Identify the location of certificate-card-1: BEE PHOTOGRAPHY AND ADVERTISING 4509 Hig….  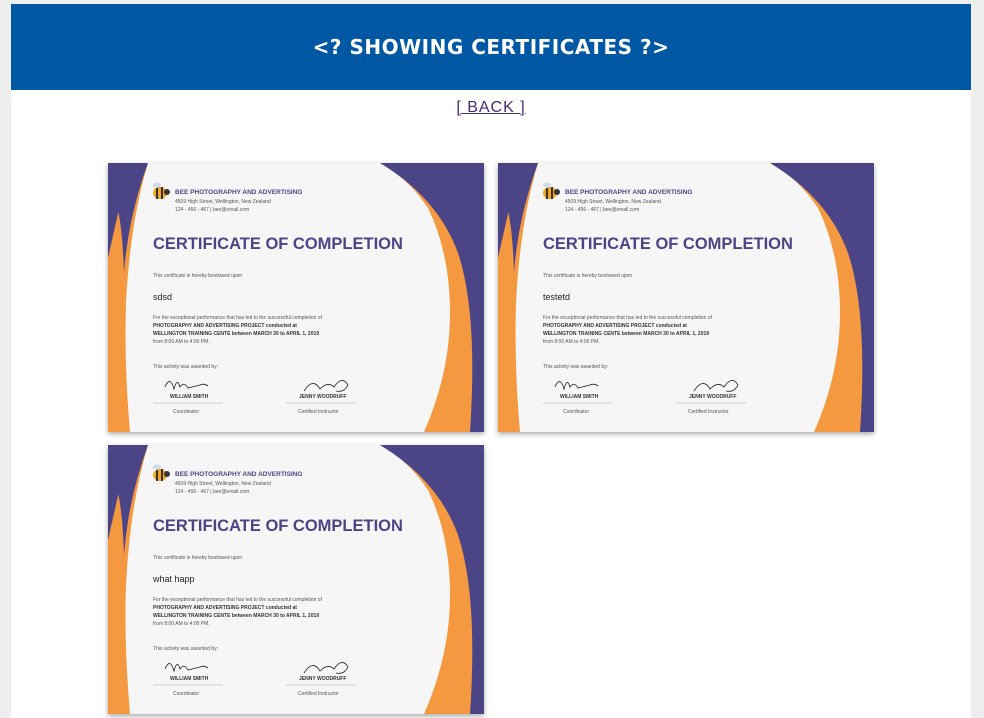
(296, 297).